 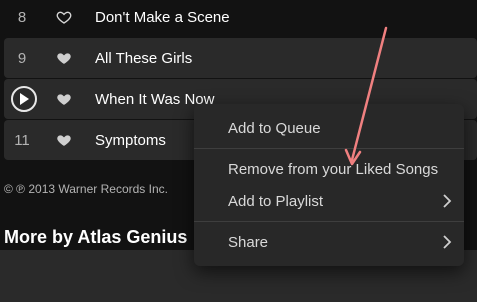 What do you see at coordinates (22, 17) in the screenshot?
I see `track-number: 8` at bounding box center [22, 17].